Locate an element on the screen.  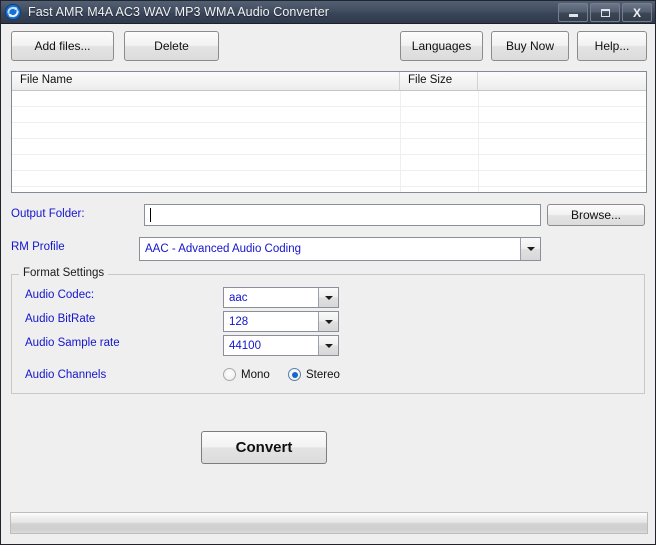
text-caret is located at coordinates (150, 215).